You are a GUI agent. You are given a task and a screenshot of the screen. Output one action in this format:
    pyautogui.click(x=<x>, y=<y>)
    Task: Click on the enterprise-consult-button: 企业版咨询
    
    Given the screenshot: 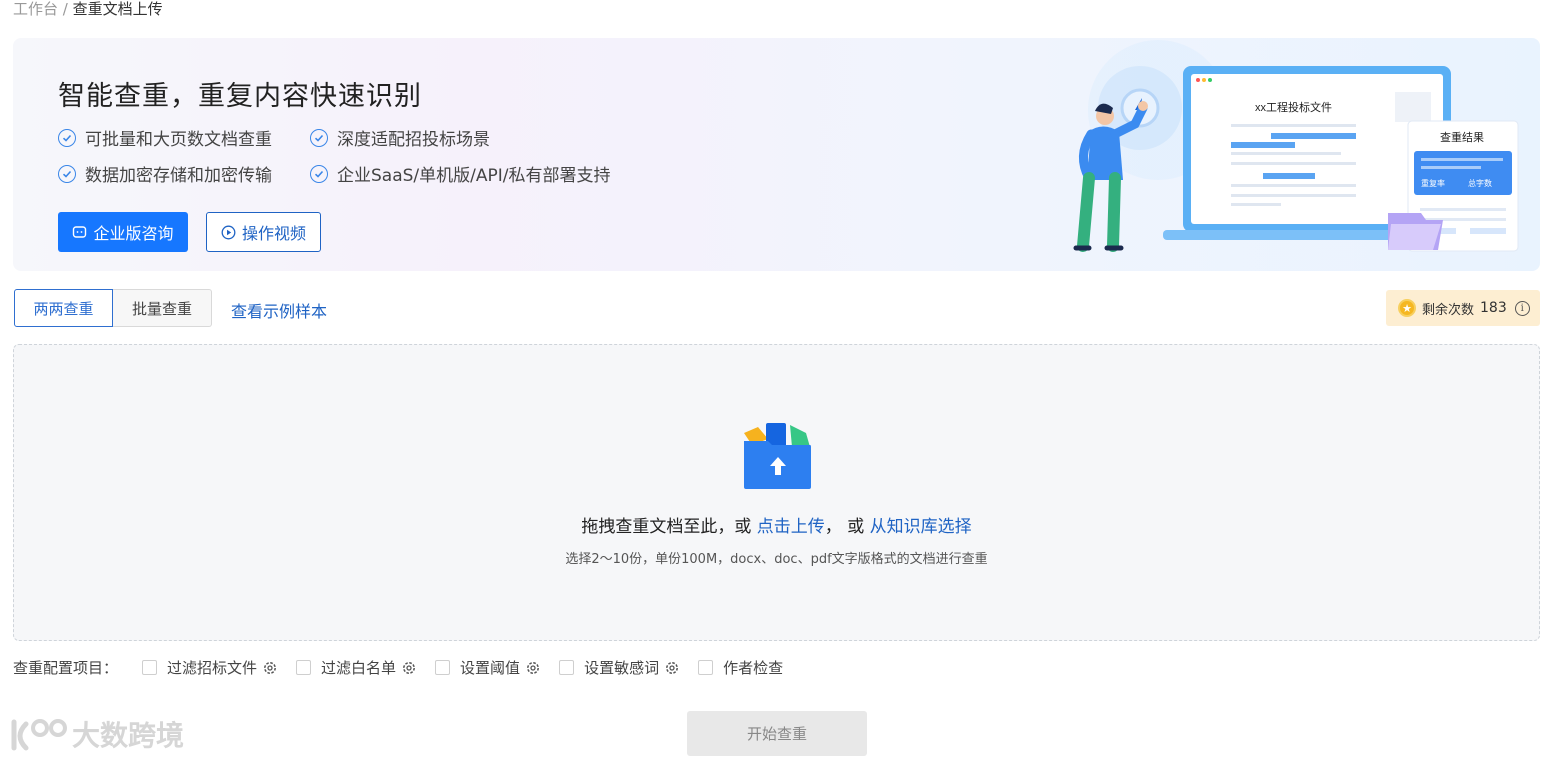 What is the action you would take?
    pyautogui.click(x=123, y=232)
    